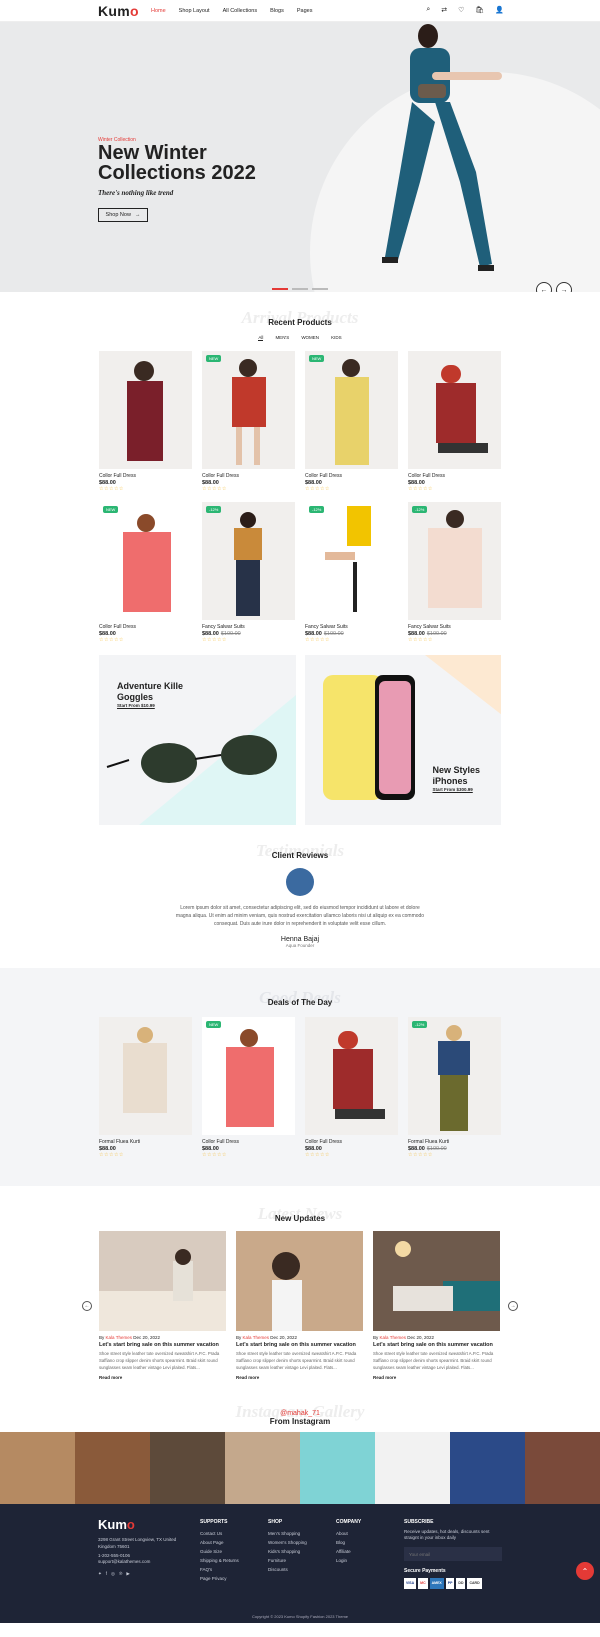 This screenshot has height=1637, width=600. I want to click on account-icon: 👤, so click(499, 10).